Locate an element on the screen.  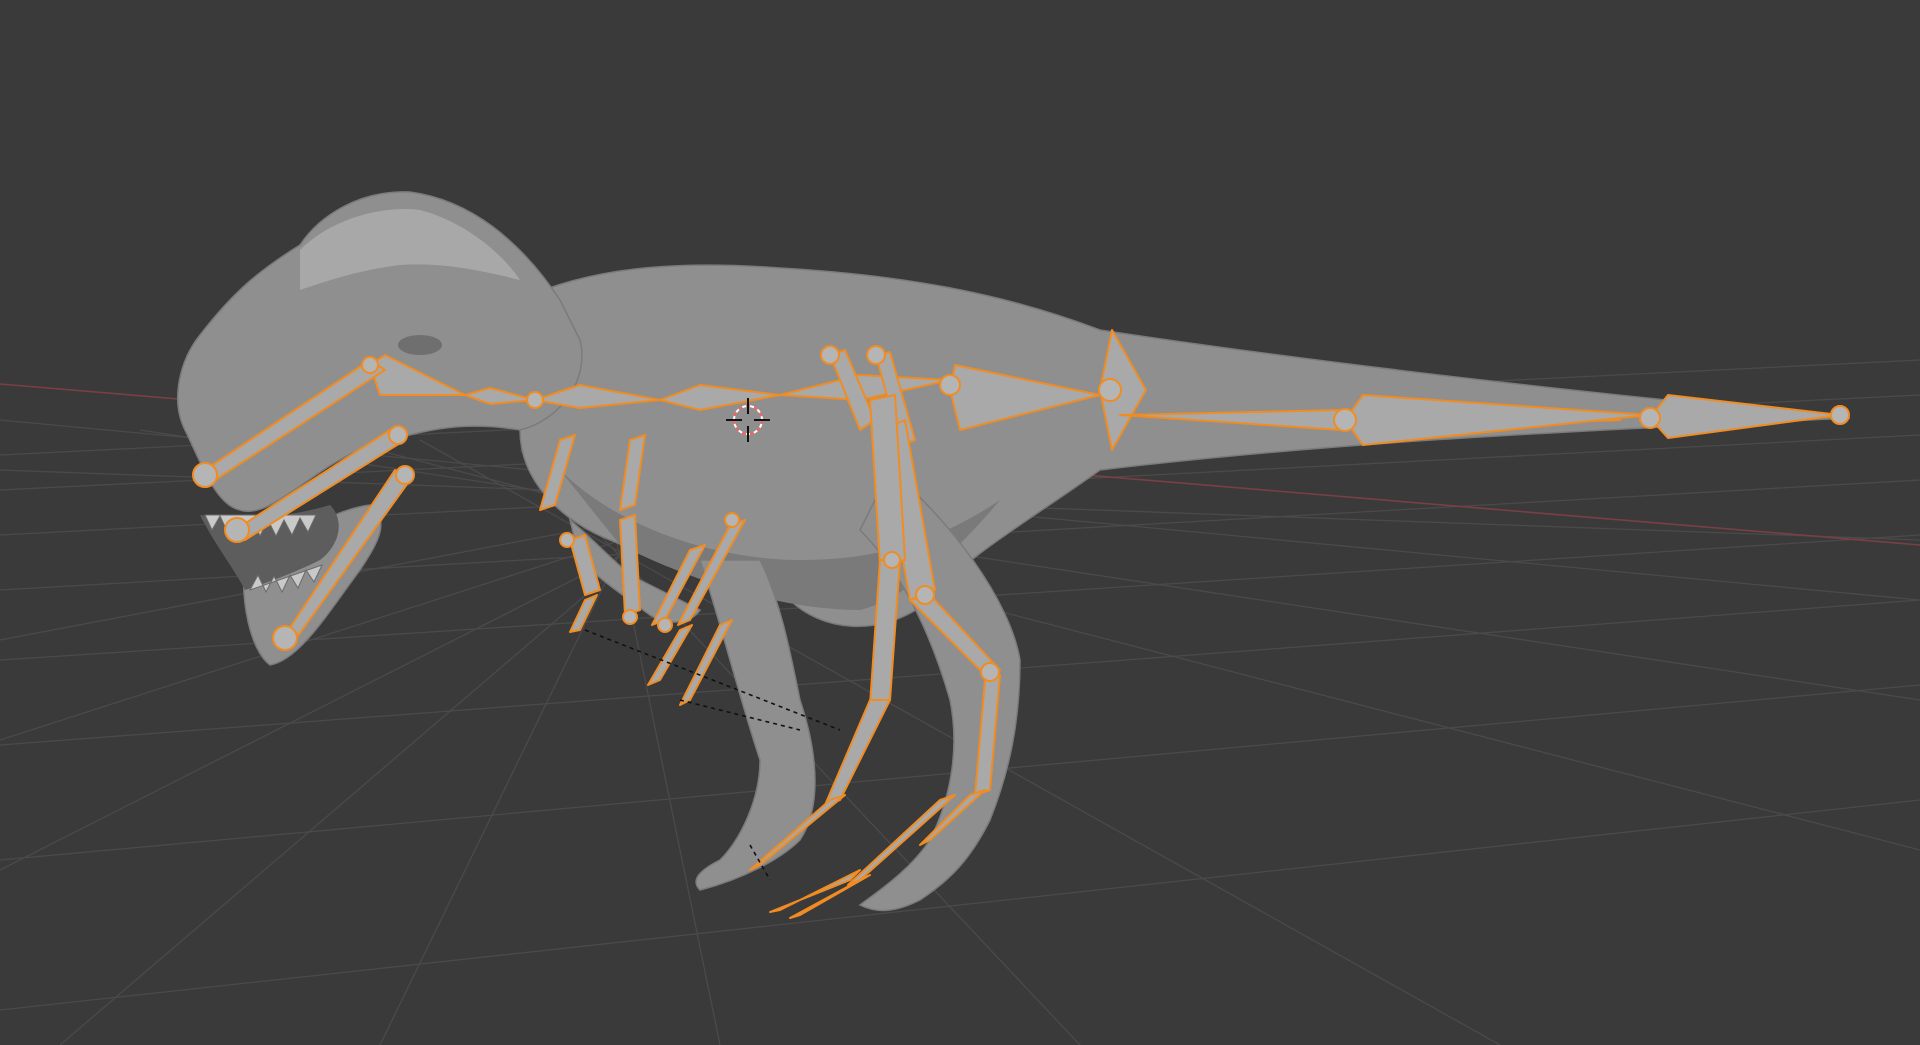
joint-lower-jaw-tip is located at coordinates (285, 638).